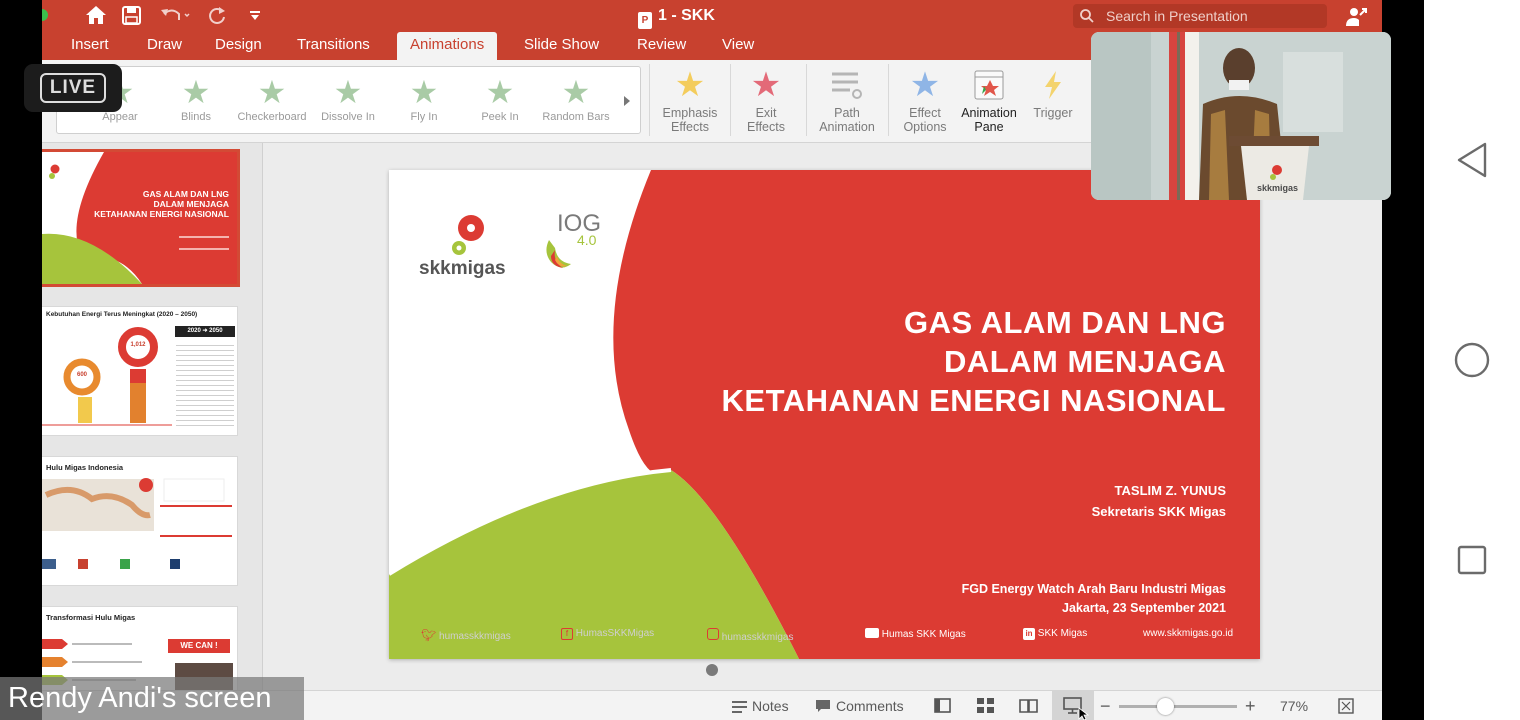 This screenshot has width=1520, height=720. I want to click on footer-instagram: humasskkmigas, so click(750, 635).